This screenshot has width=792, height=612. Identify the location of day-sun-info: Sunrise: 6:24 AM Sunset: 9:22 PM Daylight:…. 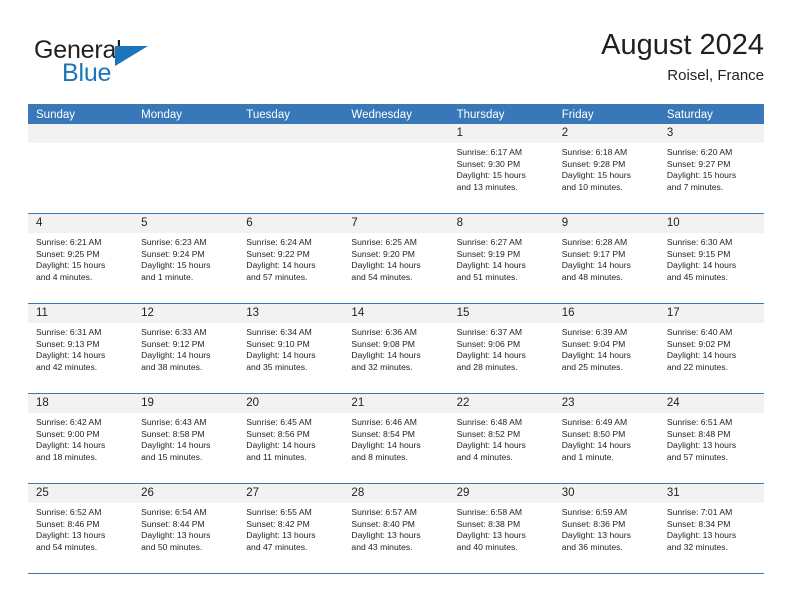
(290, 258).